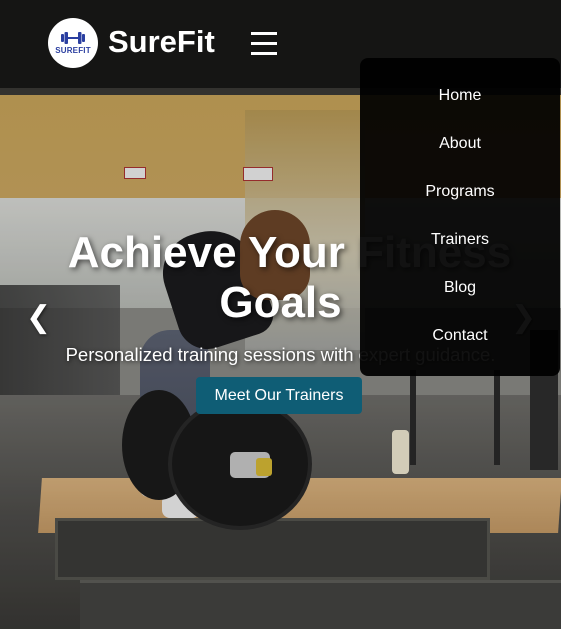 Image resolution: width=561 pixels, height=629 pixels. I want to click on nav-item-home: Home, so click(460, 96).